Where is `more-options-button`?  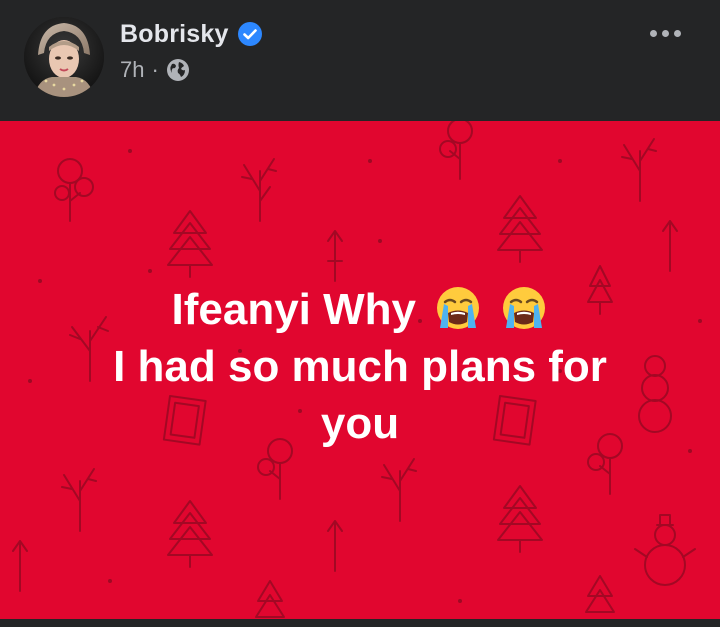 more-options-button is located at coordinates (665, 33).